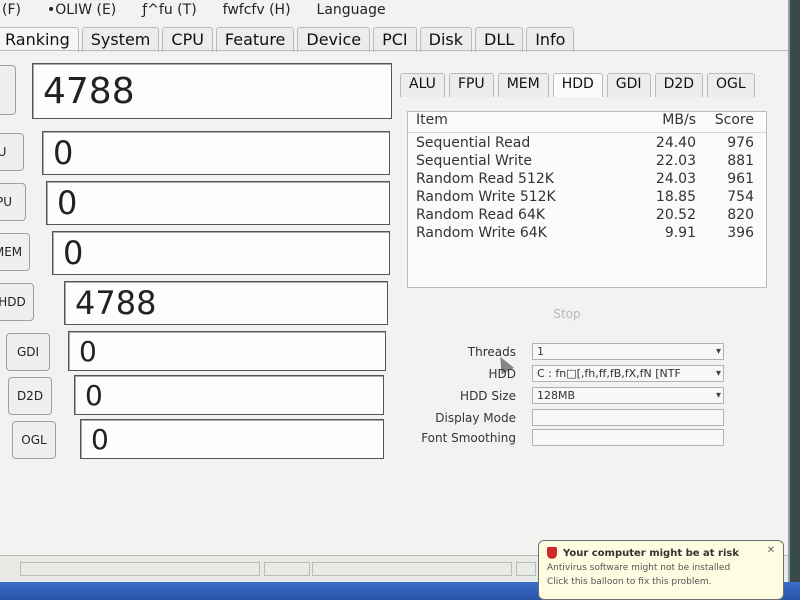 This screenshot has height=600, width=800. I want to click on row-mbs: 24.40, so click(675, 143).